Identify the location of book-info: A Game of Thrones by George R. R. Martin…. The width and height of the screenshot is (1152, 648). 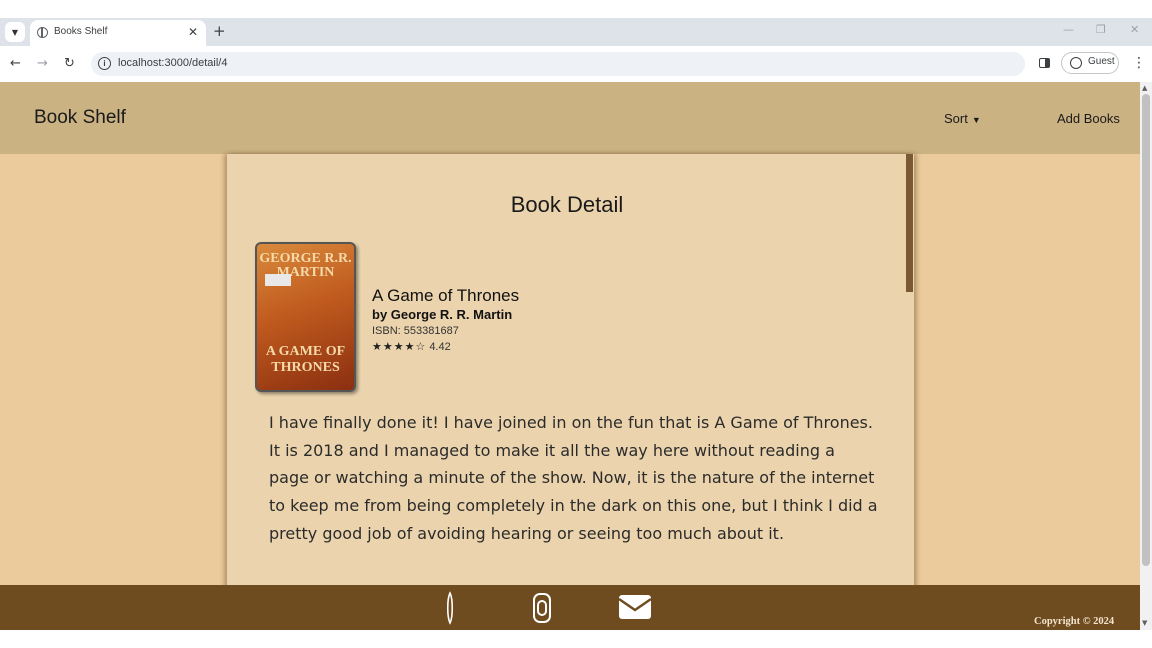
(445, 320).